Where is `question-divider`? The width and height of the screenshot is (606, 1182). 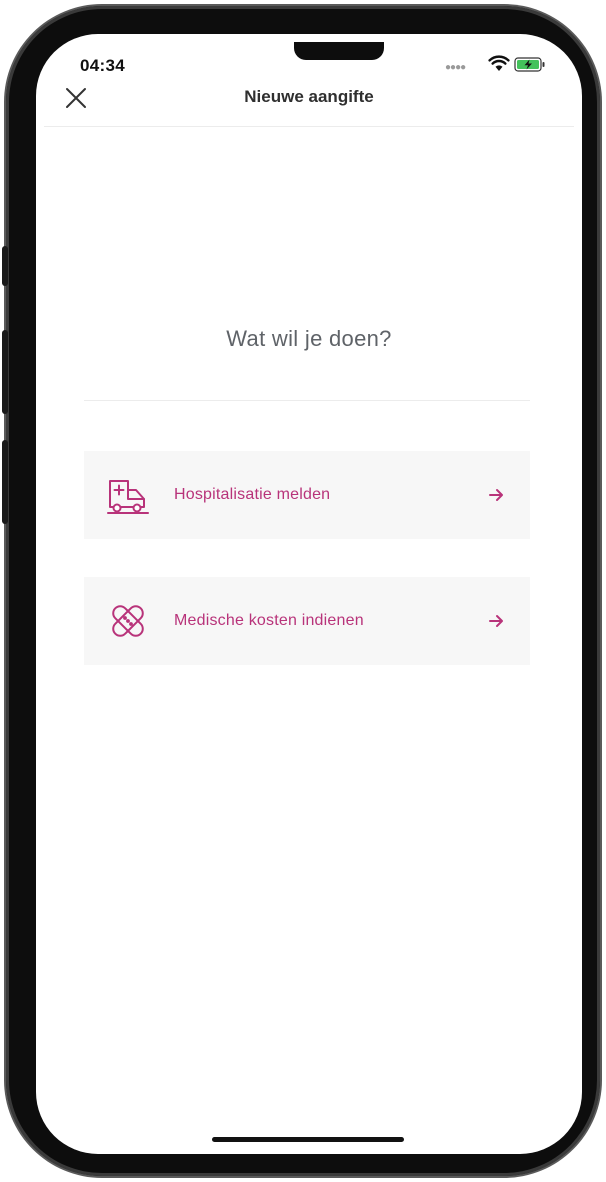
question-divider is located at coordinates (307, 400).